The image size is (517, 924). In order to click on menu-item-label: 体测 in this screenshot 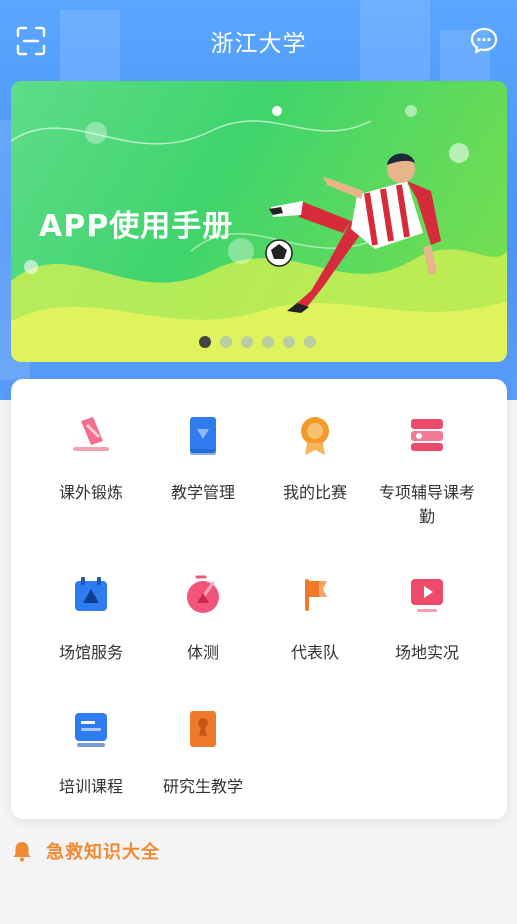, I will do `click(202, 652)`.